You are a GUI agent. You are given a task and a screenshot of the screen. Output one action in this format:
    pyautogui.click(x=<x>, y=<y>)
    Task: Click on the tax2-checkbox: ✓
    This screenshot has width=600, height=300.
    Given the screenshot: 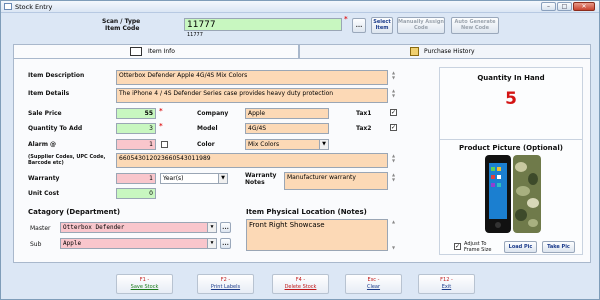 What is the action you would take?
    pyautogui.click(x=393, y=127)
    